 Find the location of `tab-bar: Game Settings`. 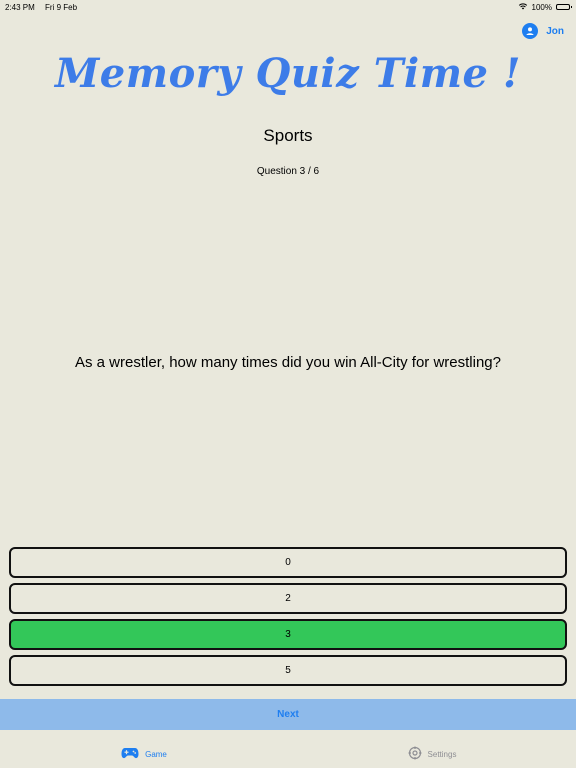

tab-bar: Game Settings is located at coordinates (288, 754).